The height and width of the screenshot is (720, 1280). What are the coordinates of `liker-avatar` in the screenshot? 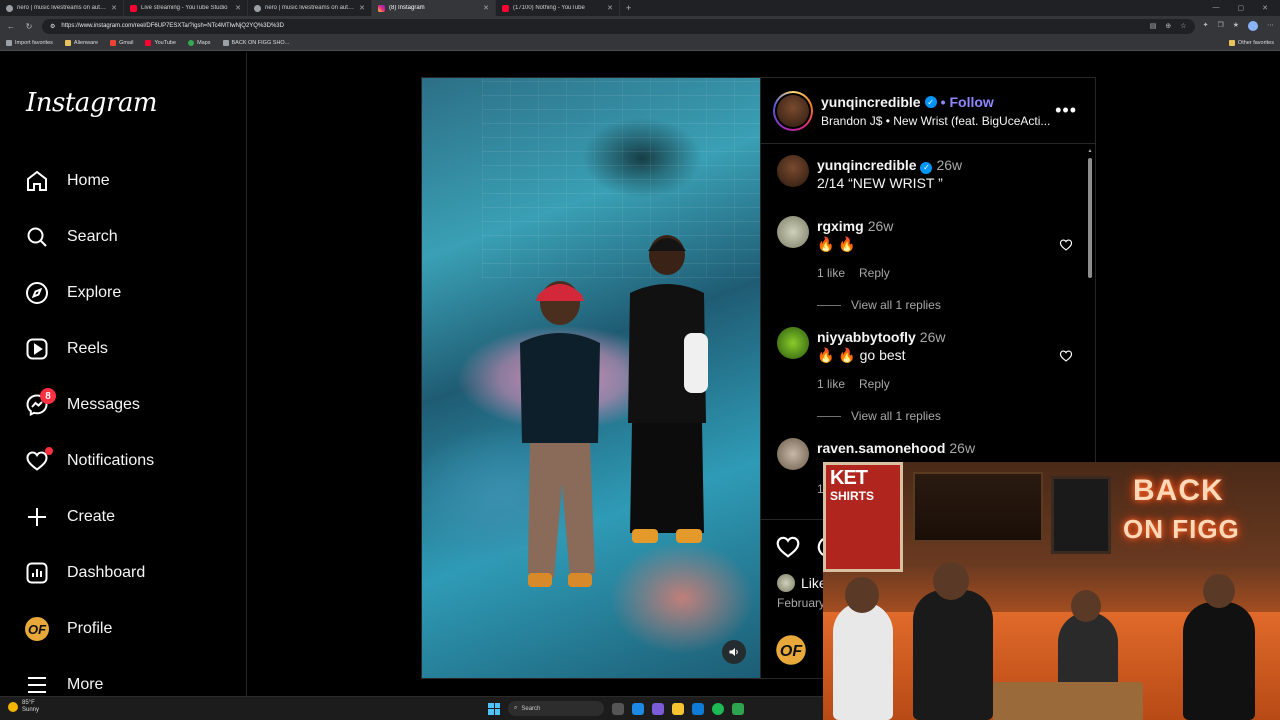 It's located at (786, 583).